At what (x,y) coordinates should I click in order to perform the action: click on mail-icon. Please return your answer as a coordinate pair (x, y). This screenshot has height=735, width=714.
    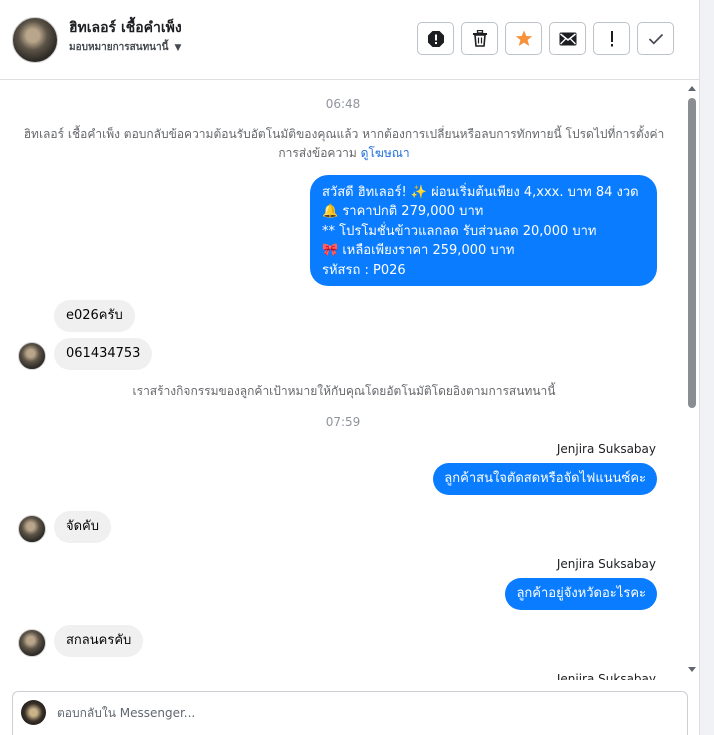
    Looking at the image, I should click on (567, 38).